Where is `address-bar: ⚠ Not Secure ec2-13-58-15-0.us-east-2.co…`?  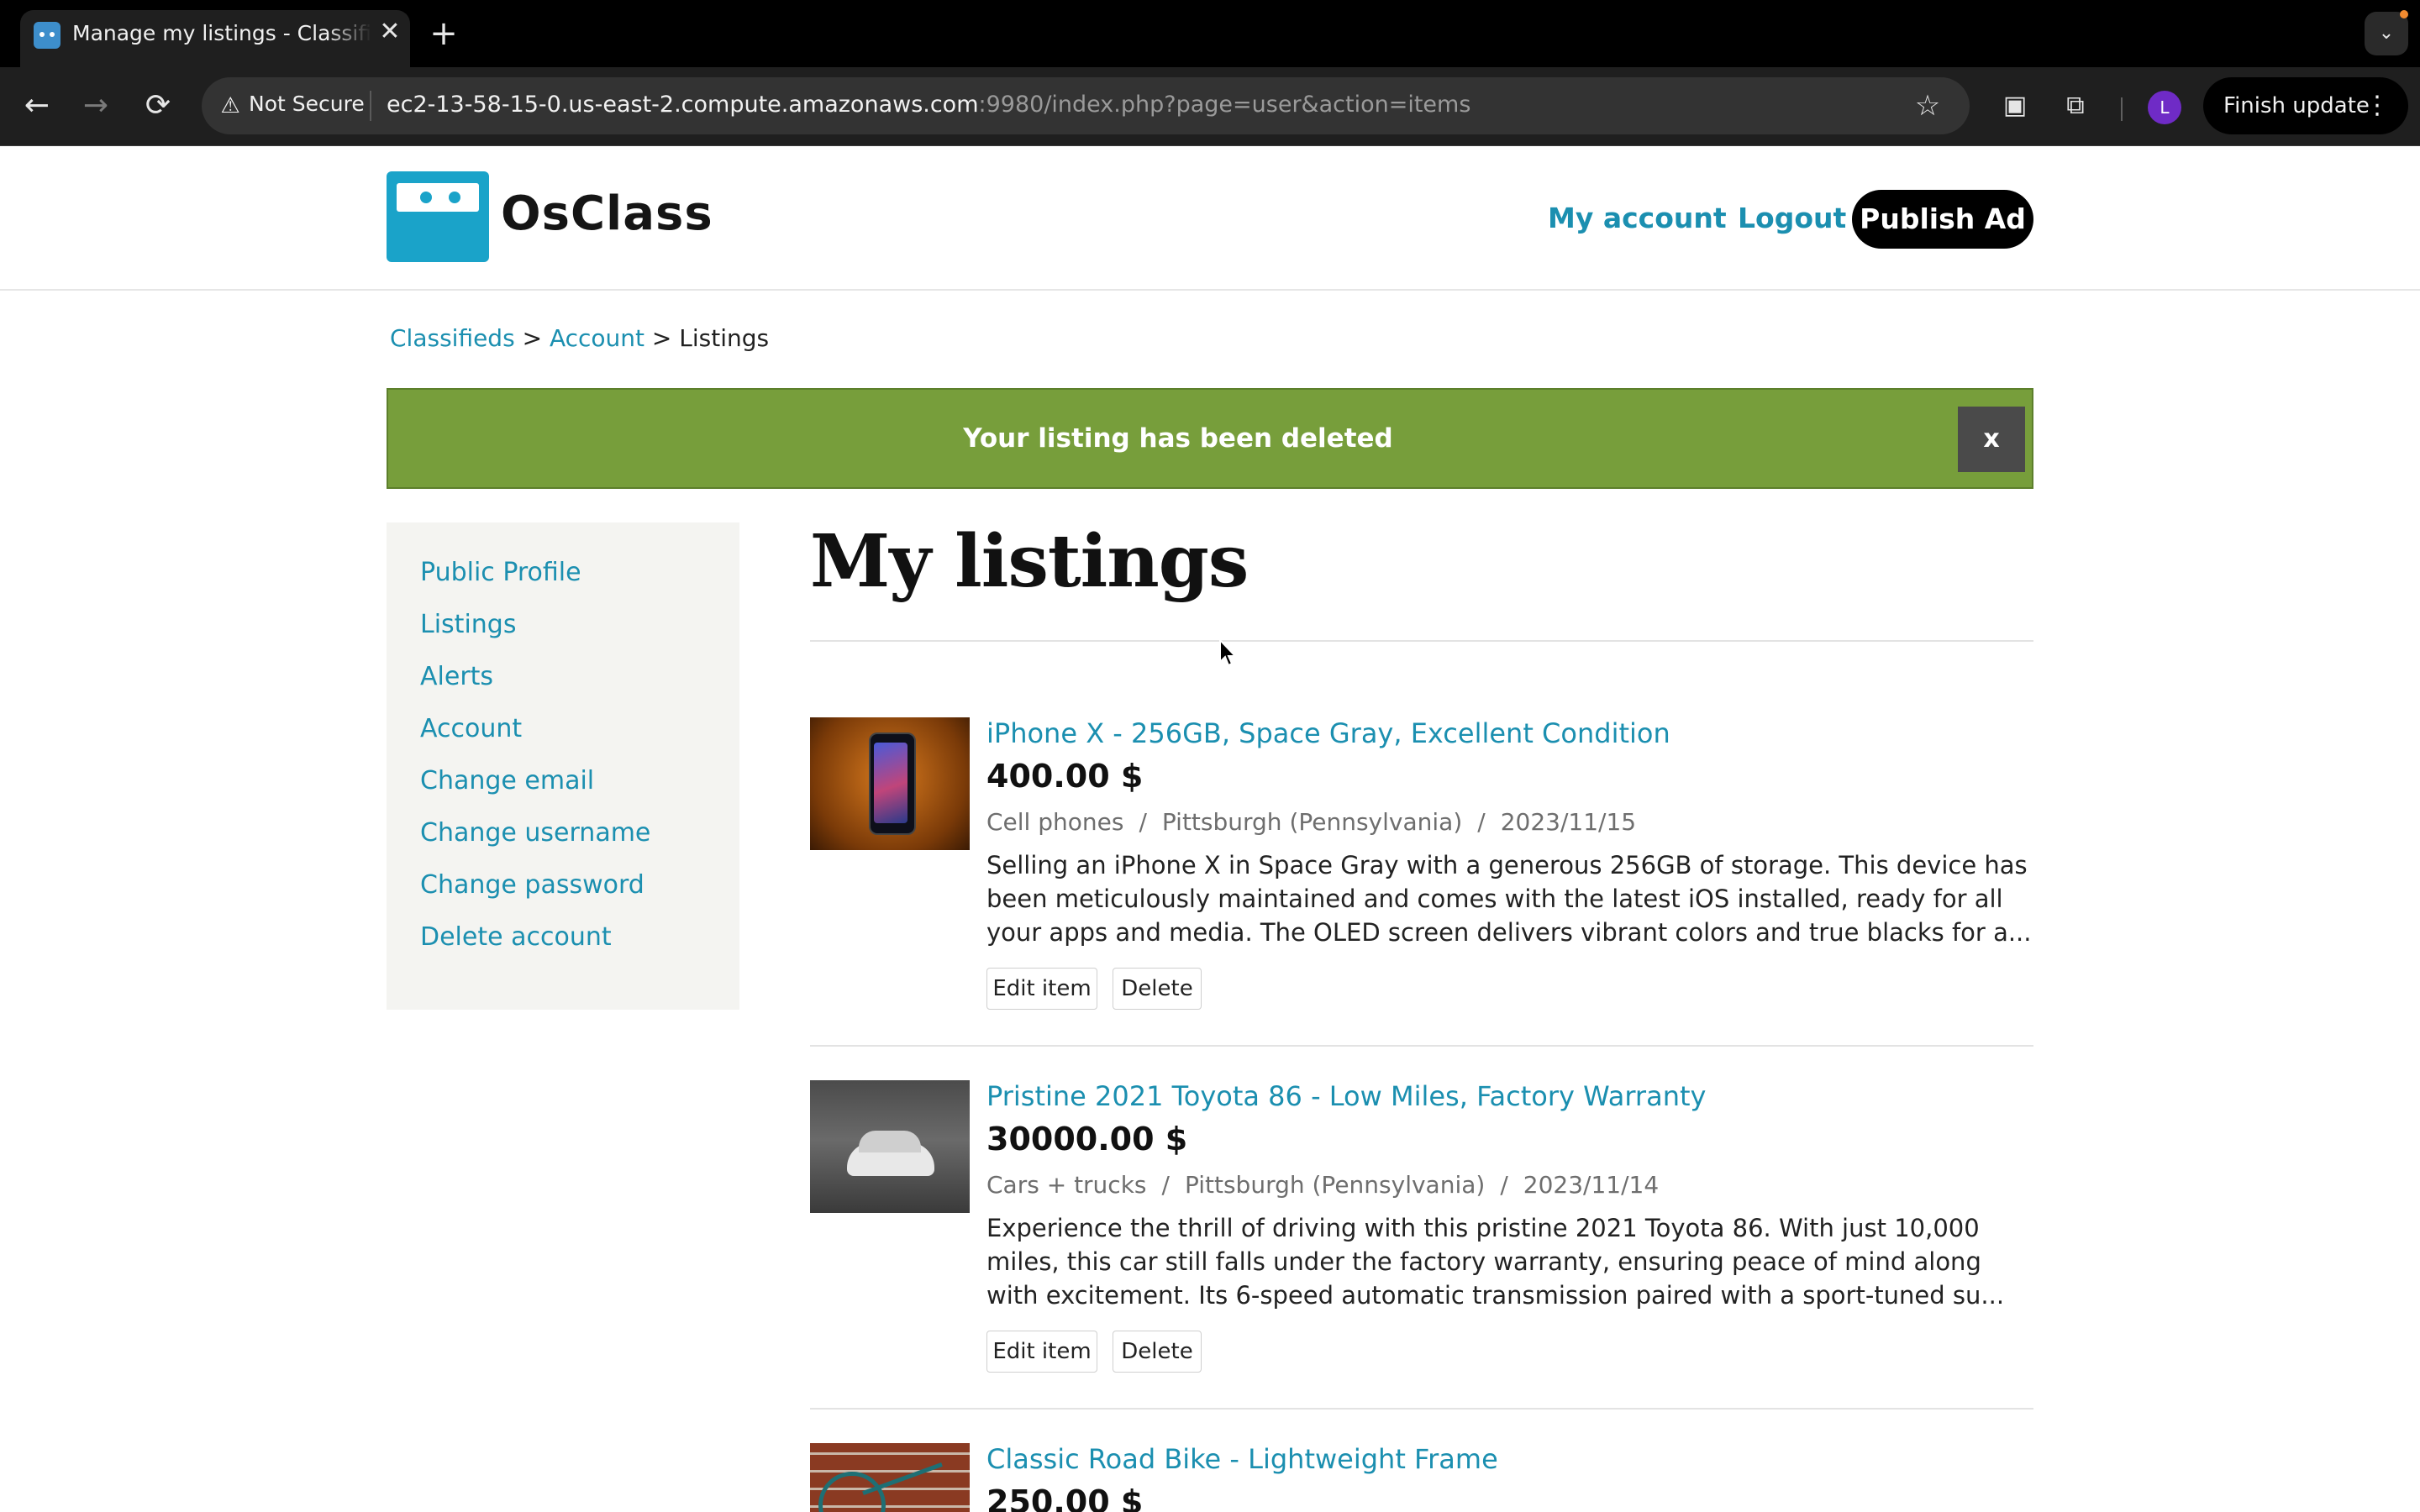
address-bar: ⚠ Not Secure ec2-13-58-15-0.us-east-2.co… is located at coordinates (1086, 105).